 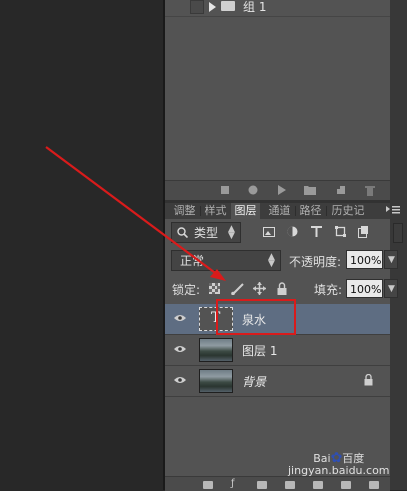 I want to click on watermark: Bai✿百度 jingyan.baidu.com, so click(x=339, y=464).